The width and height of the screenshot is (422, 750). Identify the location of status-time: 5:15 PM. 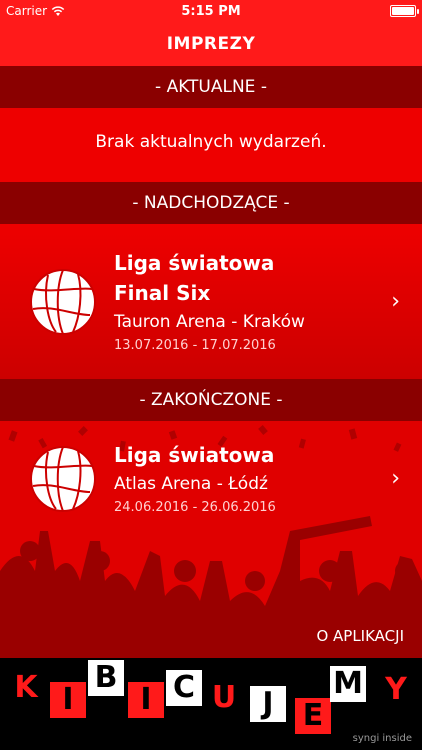
(211, 11).